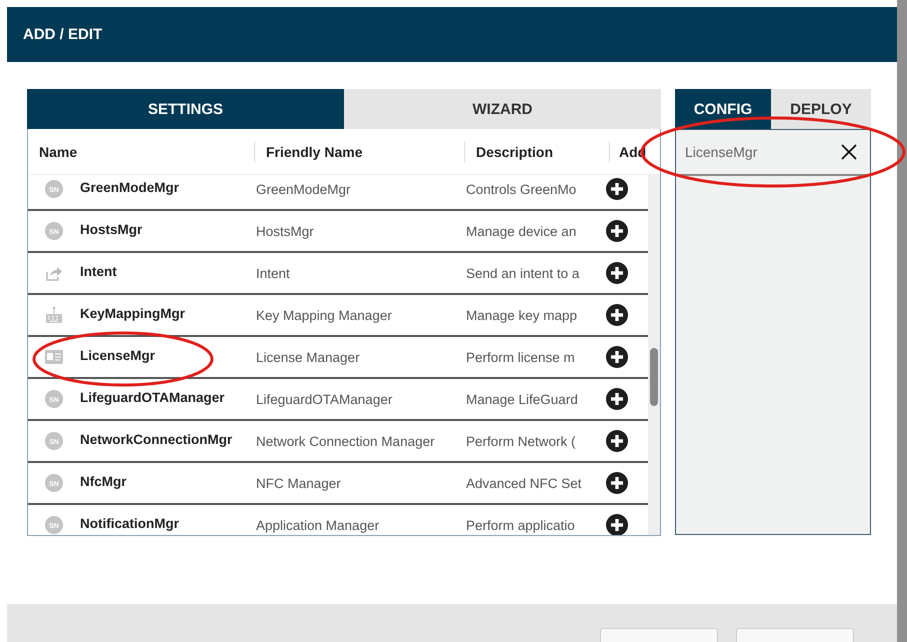 This screenshot has width=907, height=642. I want to click on table-cell-text: NetworkConnectionMgr, so click(157, 439).